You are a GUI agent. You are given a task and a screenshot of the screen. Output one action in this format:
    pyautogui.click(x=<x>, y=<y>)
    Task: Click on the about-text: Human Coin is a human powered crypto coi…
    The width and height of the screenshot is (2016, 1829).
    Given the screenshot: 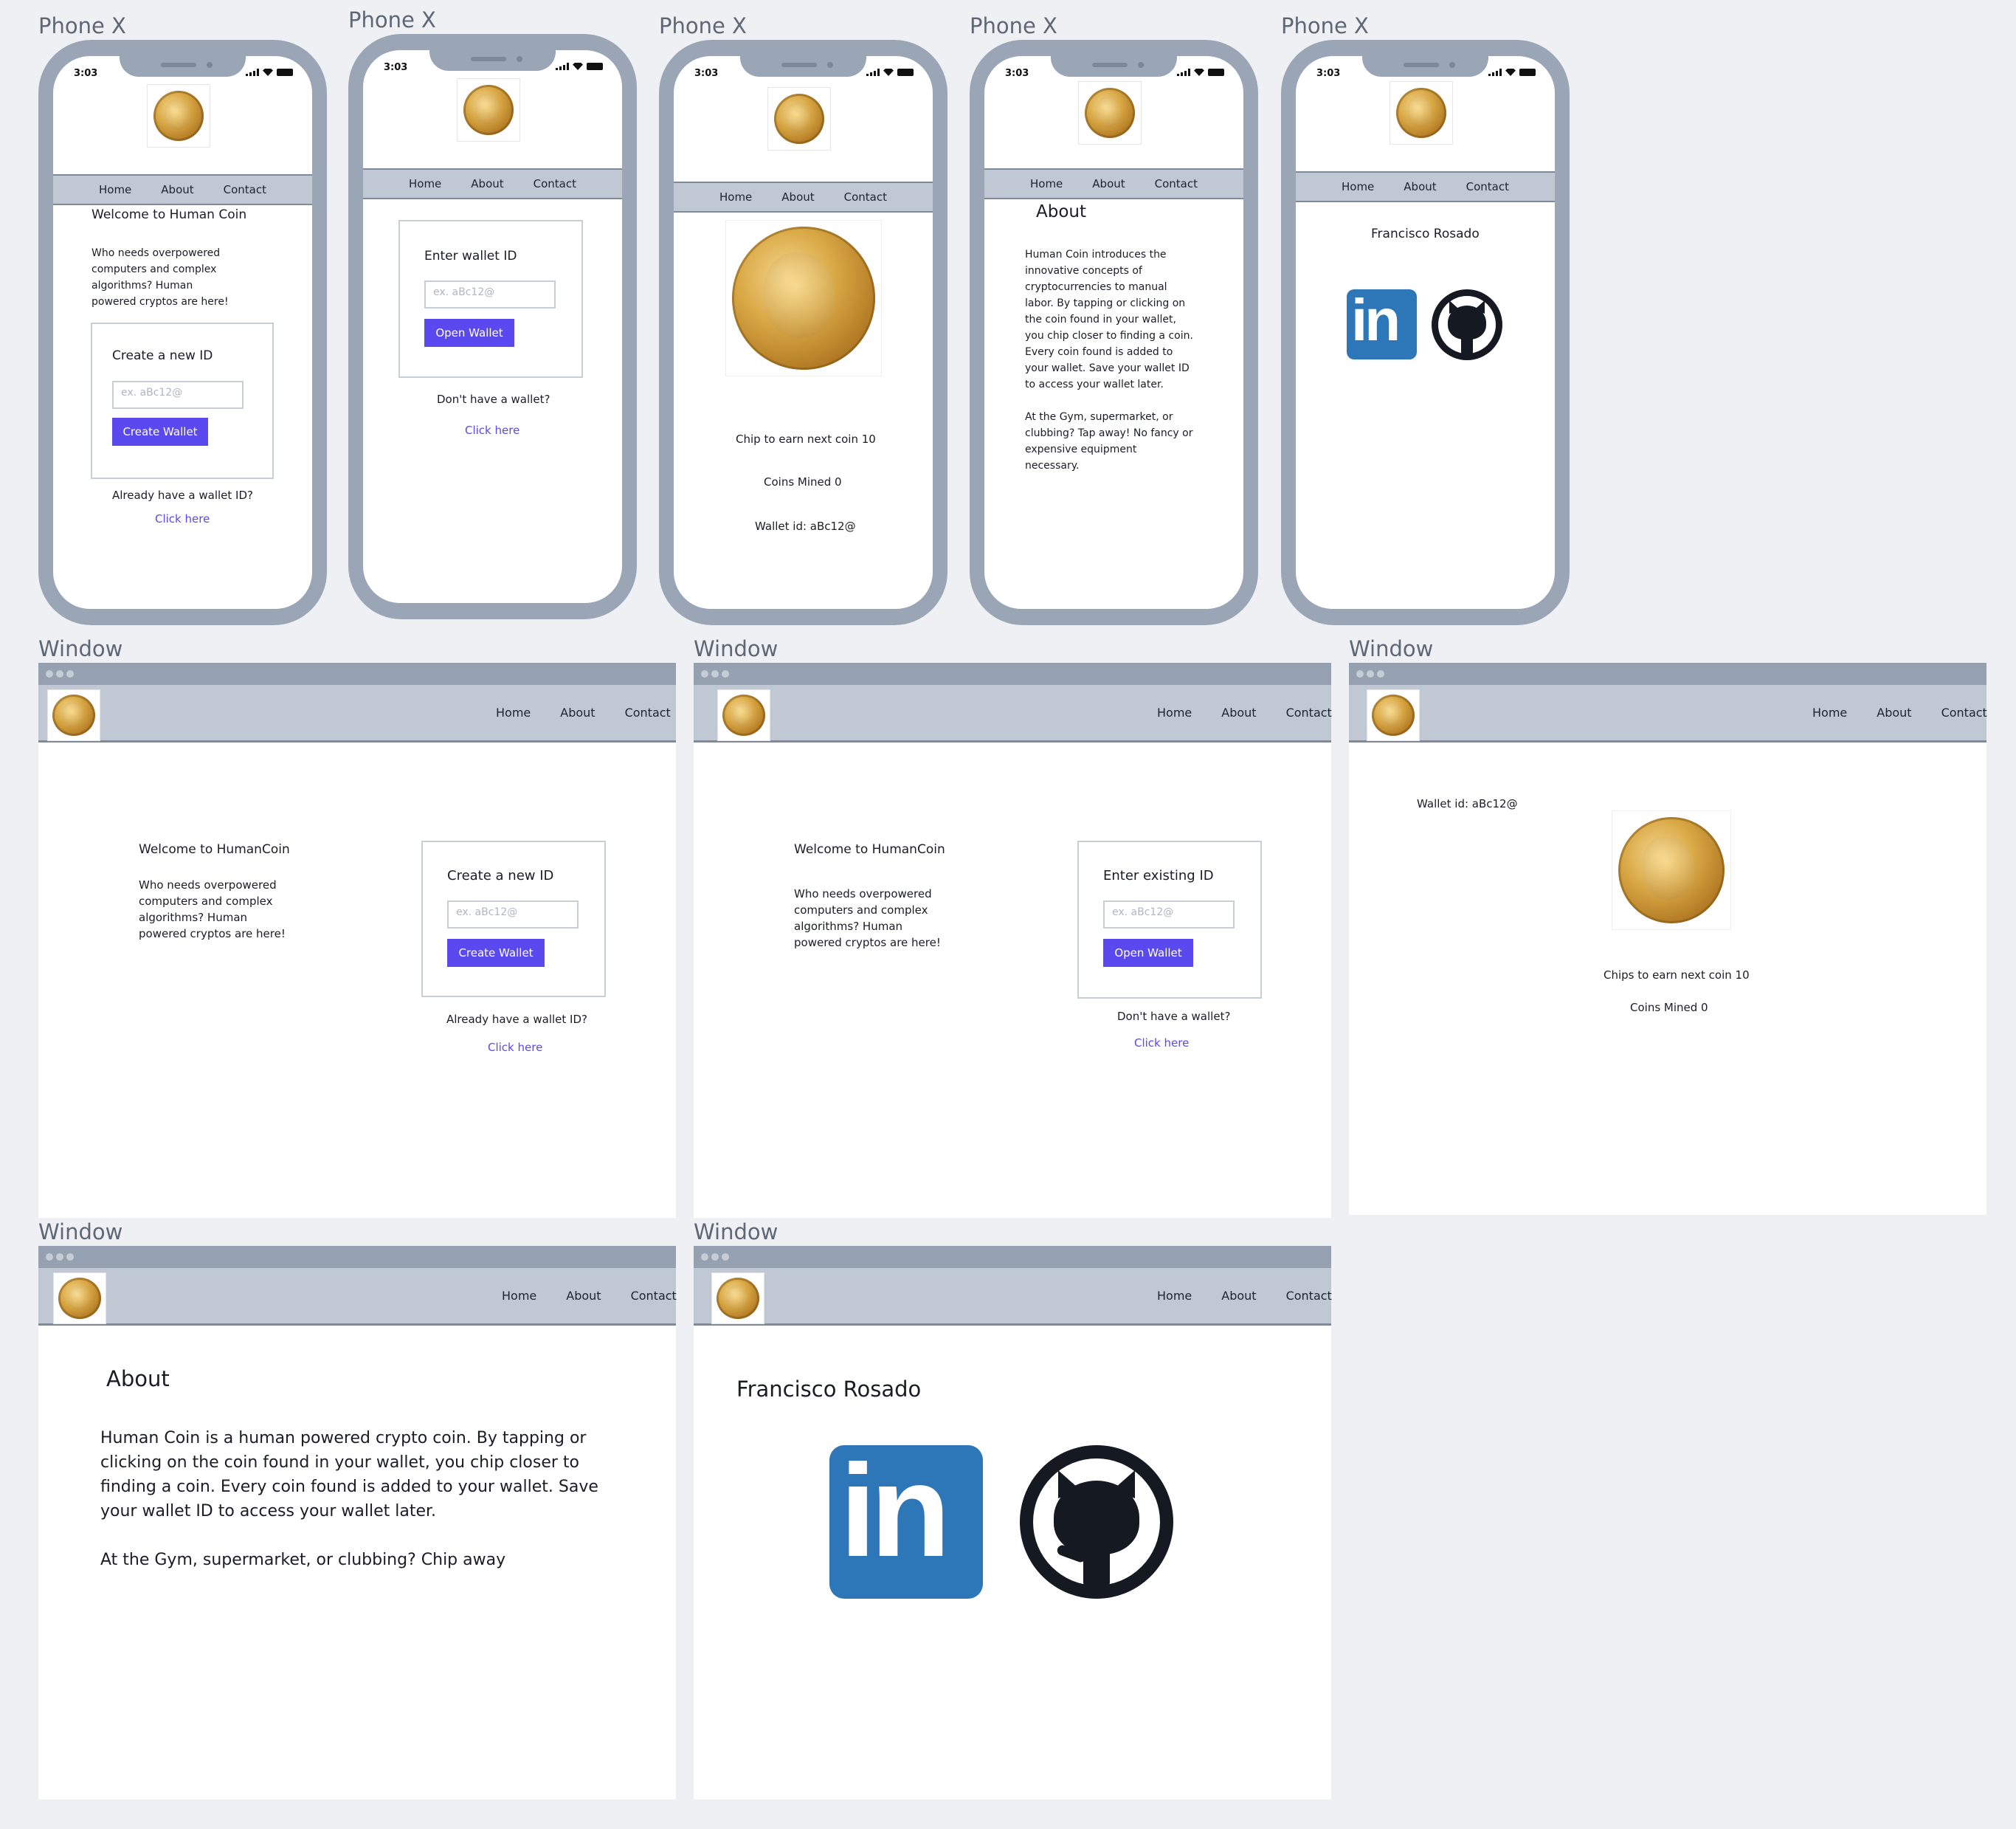 What is the action you would take?
    pyautogui.click(x=349, y=1499)
    